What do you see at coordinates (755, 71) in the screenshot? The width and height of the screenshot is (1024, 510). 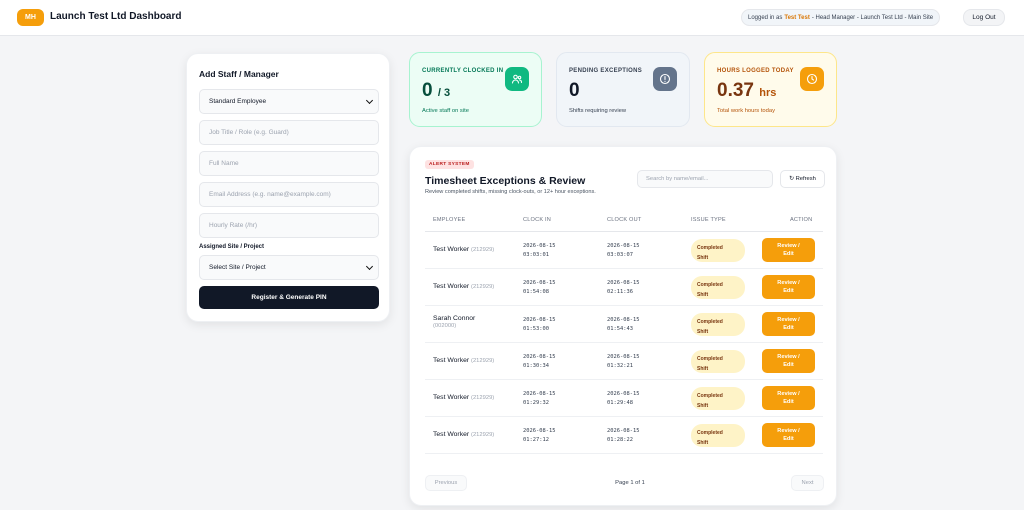 I see `hours-label: HOURS LOGGED TODAY` at bounding box center [755, 71].